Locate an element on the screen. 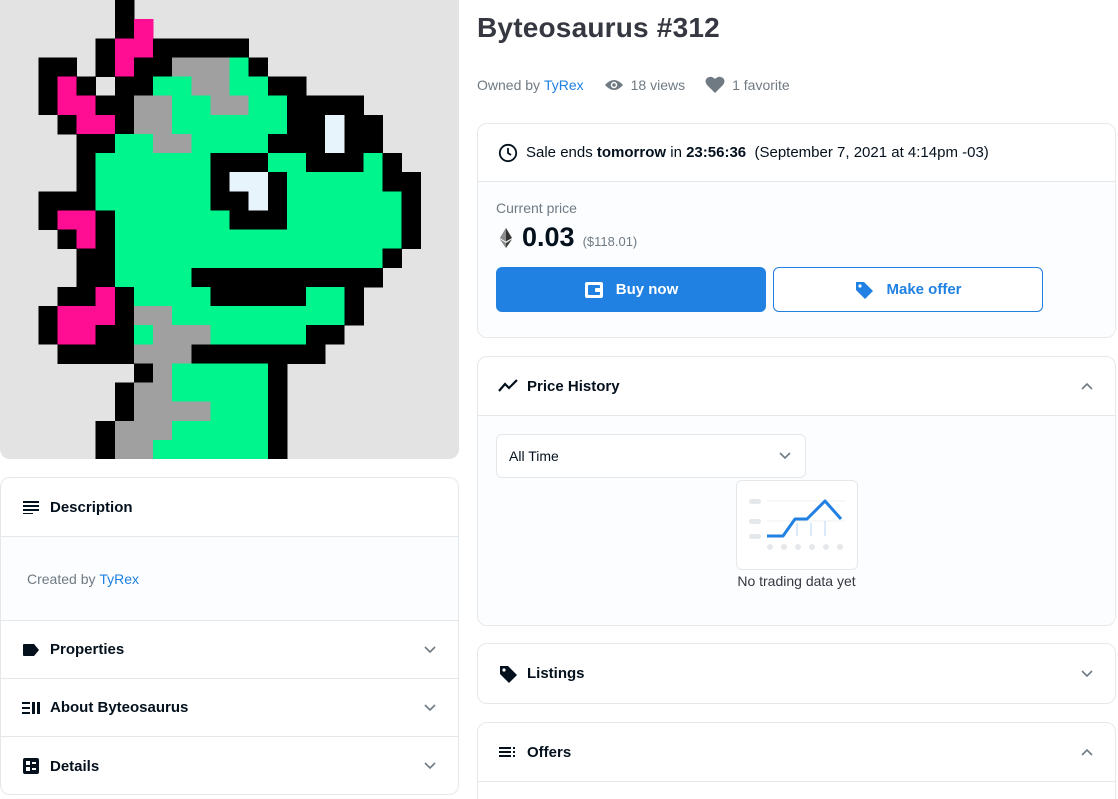  owned-by-label: Owned by is located at coordinates (509, 85).